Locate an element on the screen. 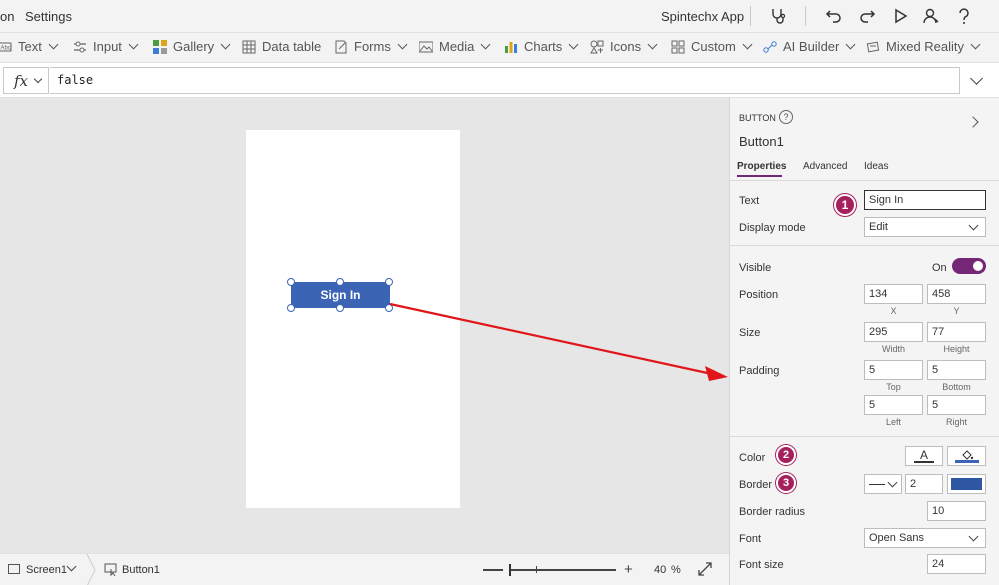 Image resolution: width=999 pixels, height=585 pixels. user-icon is located at coordinates (931, 16).